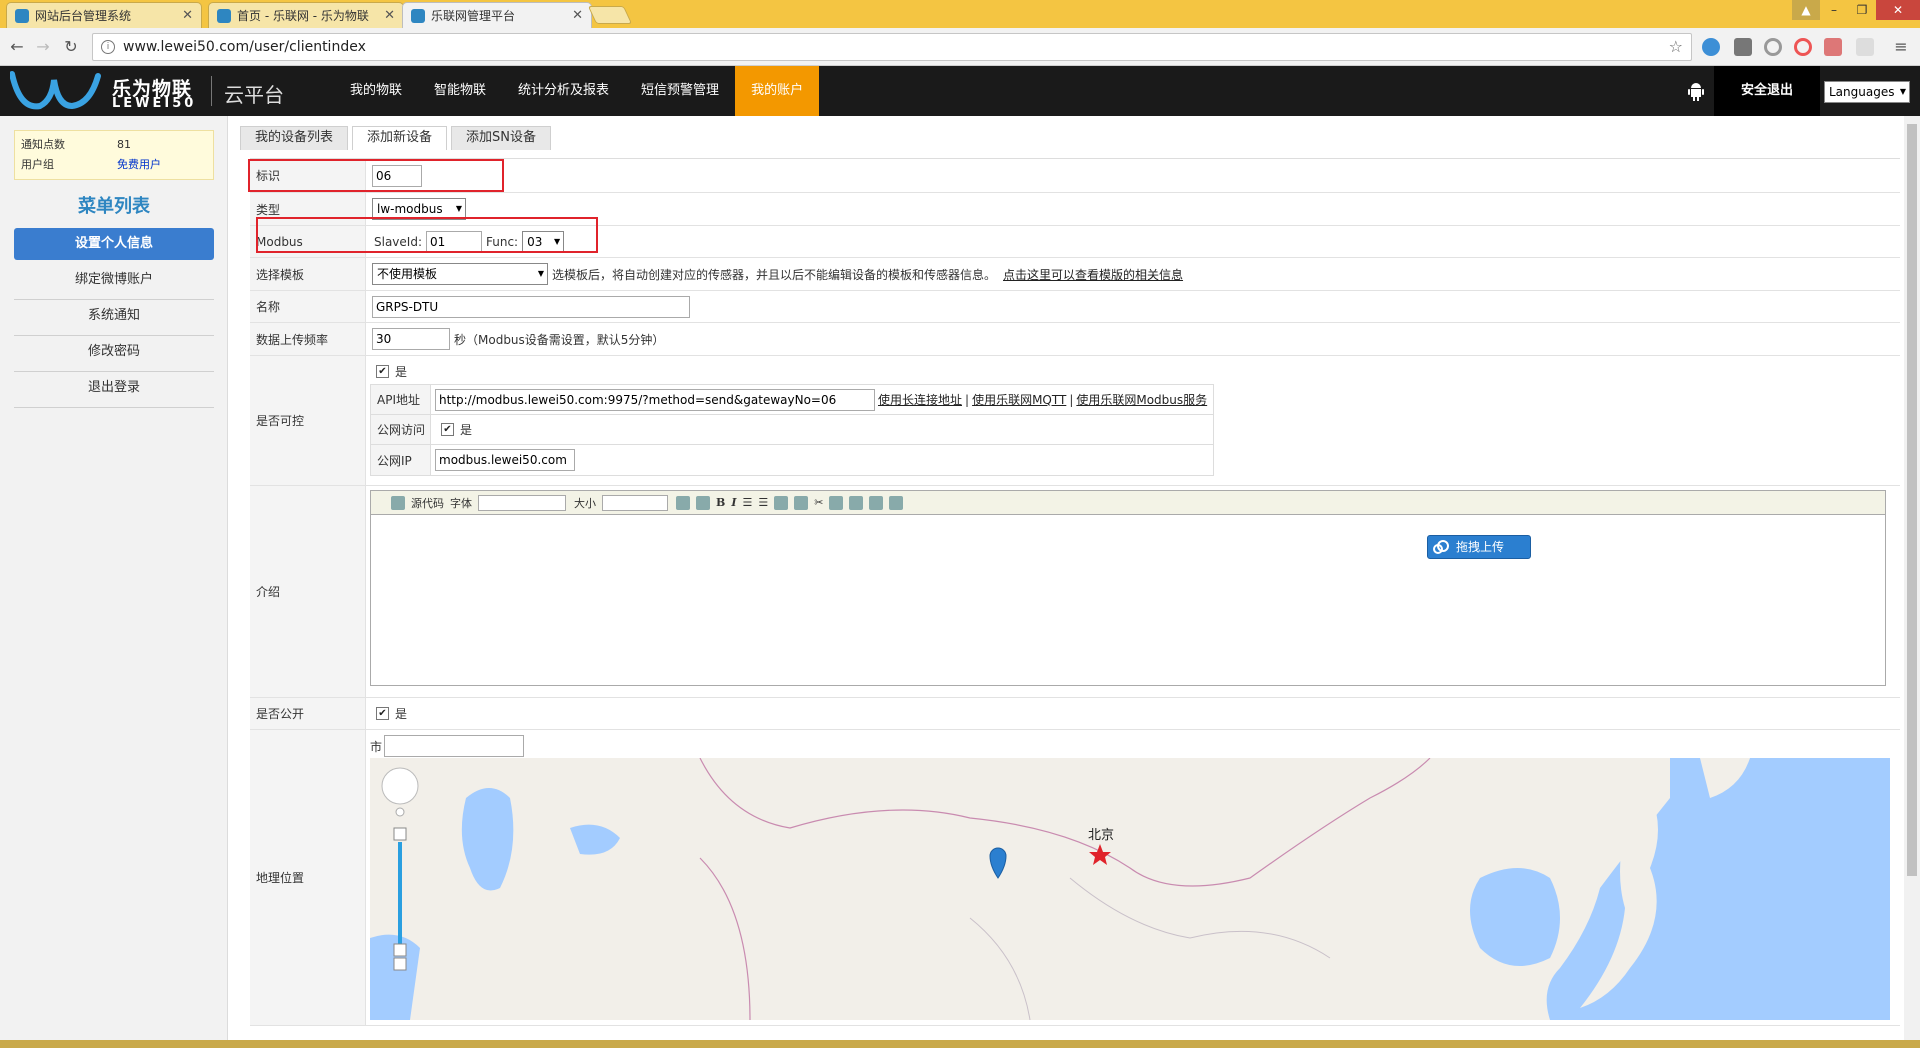 Image resolution: width=1920 pixels, height=1048 pixels. What do you see at coordinates (531, 306) in the screenshot?
I see `name-input: GRPS-DTU` at bounding box center [531, 306].